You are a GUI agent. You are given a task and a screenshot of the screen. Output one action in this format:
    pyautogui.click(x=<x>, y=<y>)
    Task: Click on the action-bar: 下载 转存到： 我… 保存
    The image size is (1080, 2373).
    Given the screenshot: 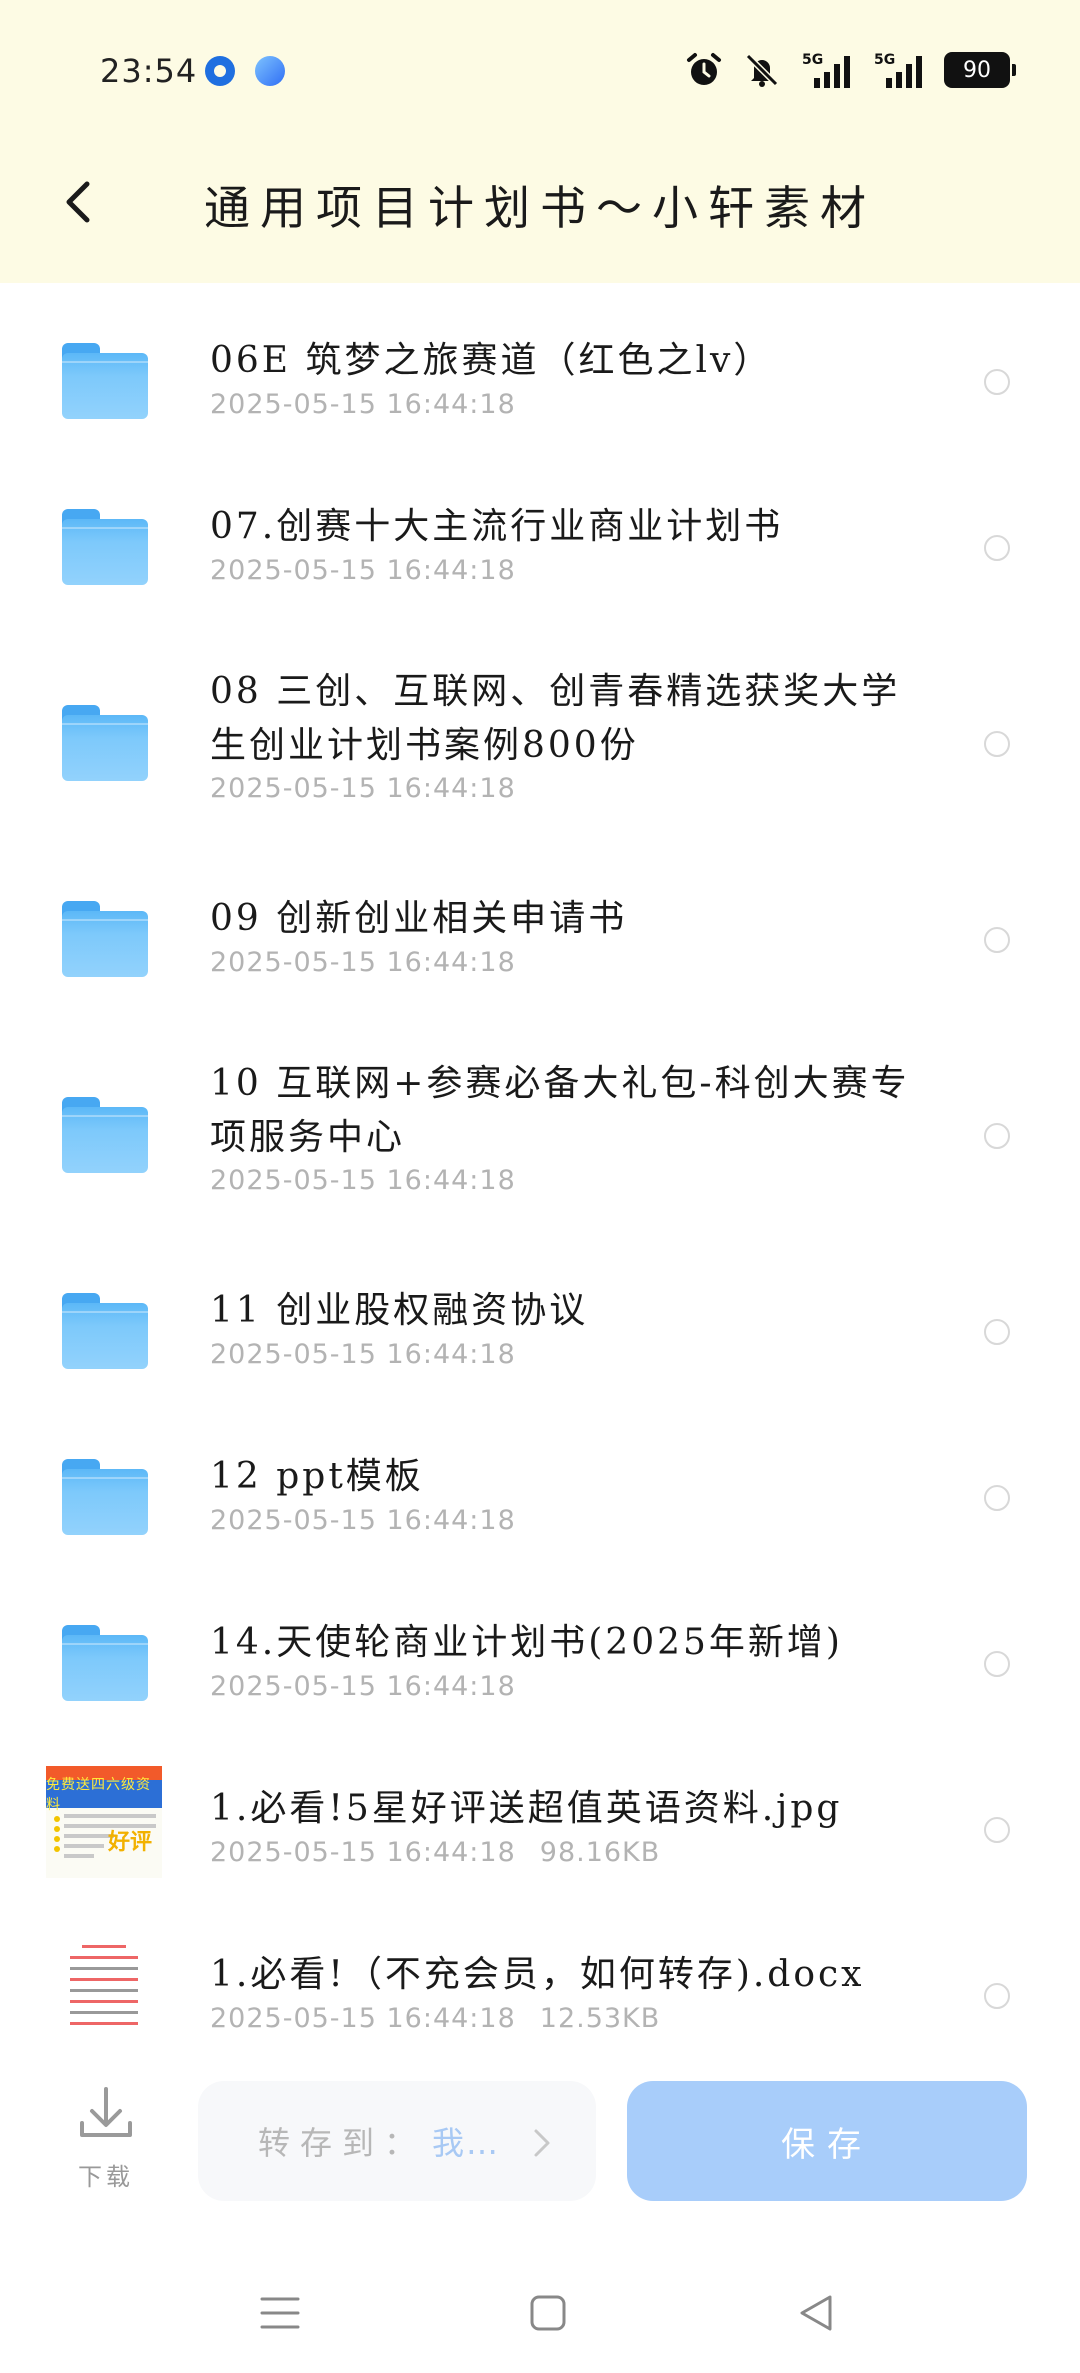 What is the action you would take?
    pyautogui.click(x=540, y=2153)
    